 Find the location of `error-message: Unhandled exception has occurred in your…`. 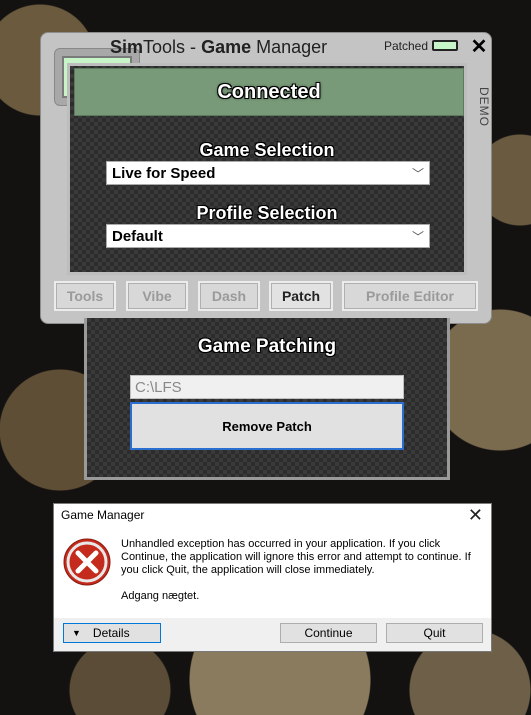

error-message: Unhandled exception has occurred in your… is located at coordinates (296, 557).